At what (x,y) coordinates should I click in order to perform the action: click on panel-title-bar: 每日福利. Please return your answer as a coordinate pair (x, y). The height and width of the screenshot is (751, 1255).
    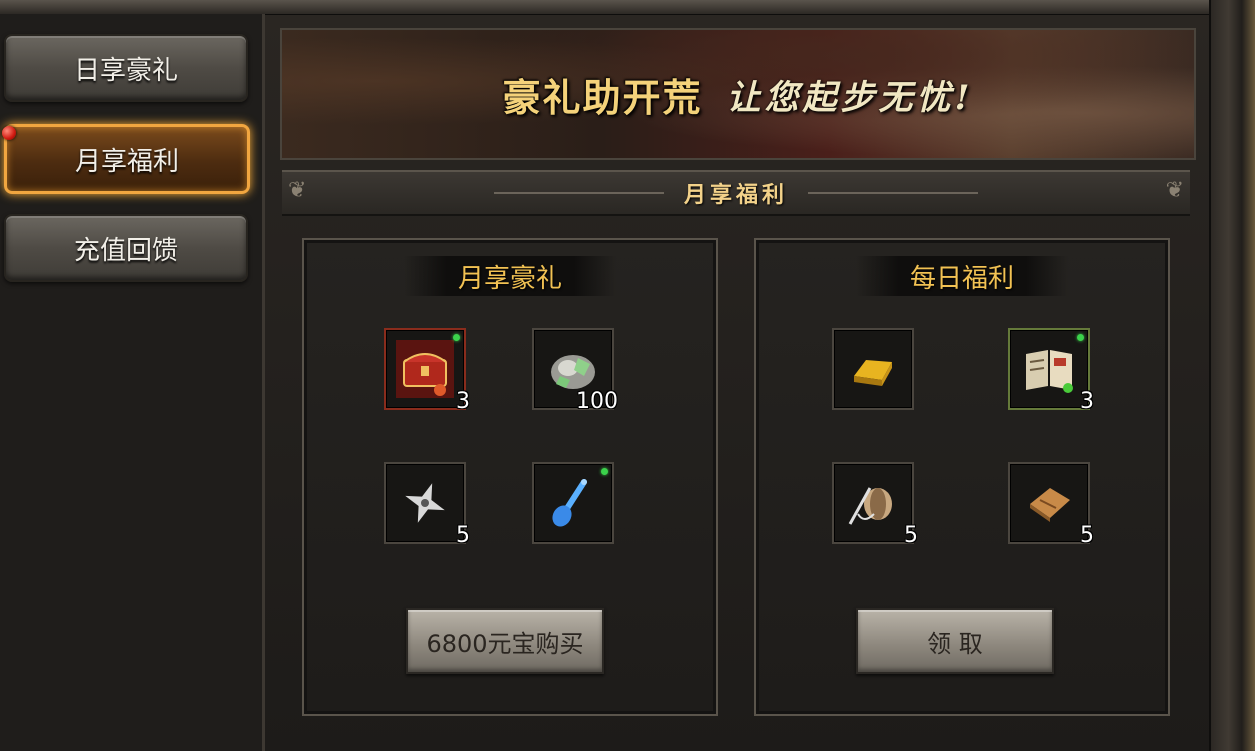
    Looking at the image, I should click on (962, 276).